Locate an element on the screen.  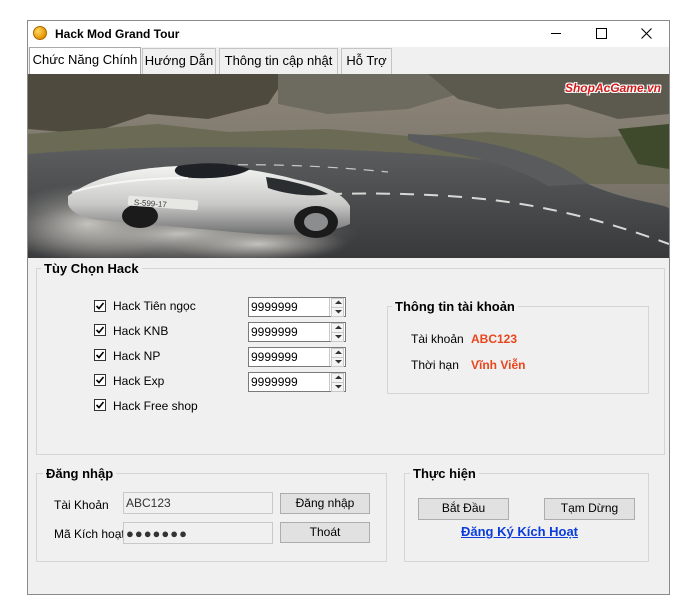
spinner-tien-ngoc is located at coordinates (337, 307).